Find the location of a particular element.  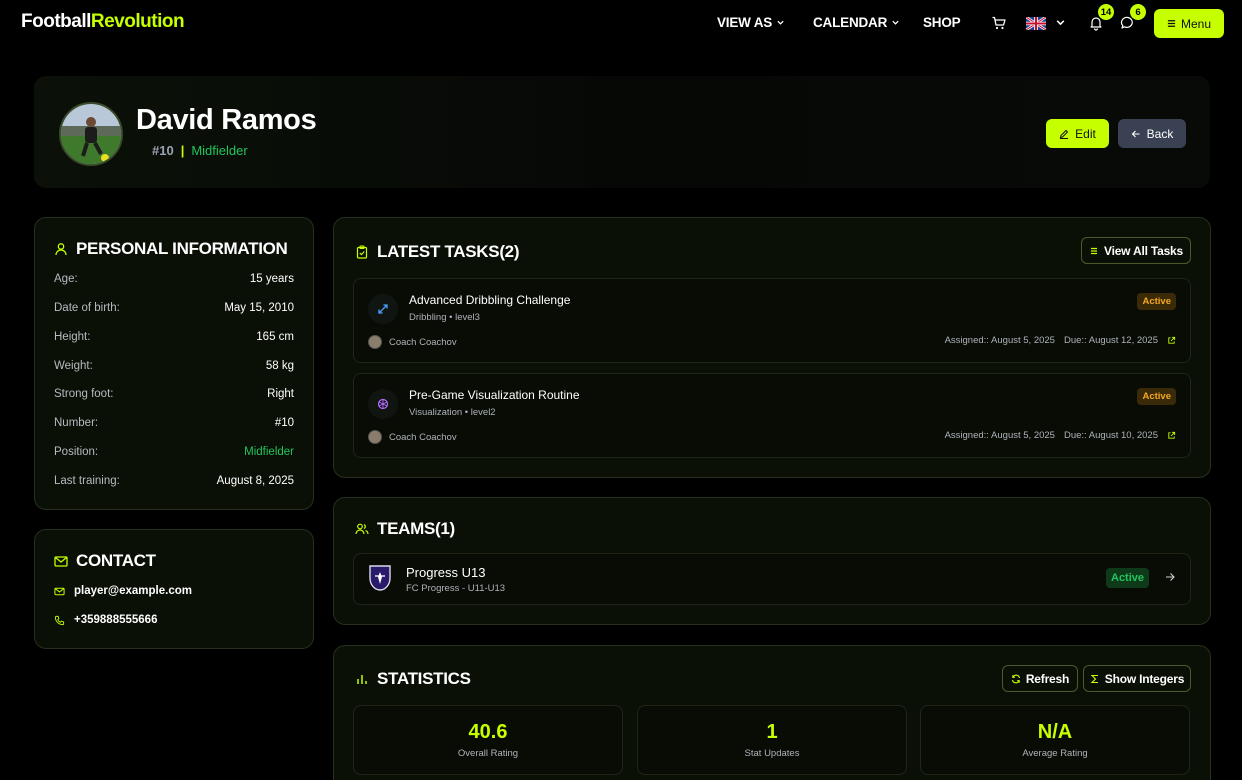

info-label: Number: is located at coordinates (76, 423).